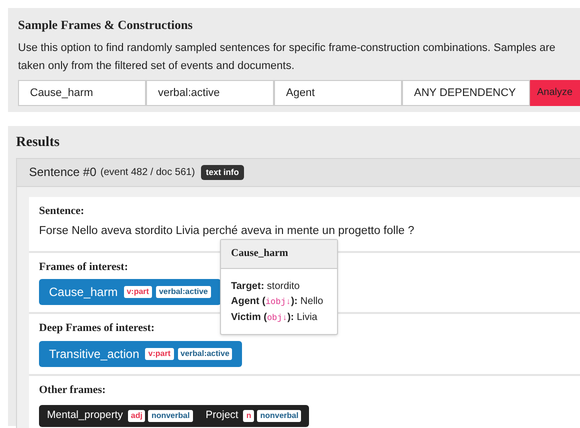 This screenshot has height=428, width=580. Describe the element at coordinates (287, 57) in the screenshot. I see `panel-description: Use this option to find randomly sampled sentences for specific frame-construction combinations. Samples are taken only from the filtered set of events and documents.` at that location.